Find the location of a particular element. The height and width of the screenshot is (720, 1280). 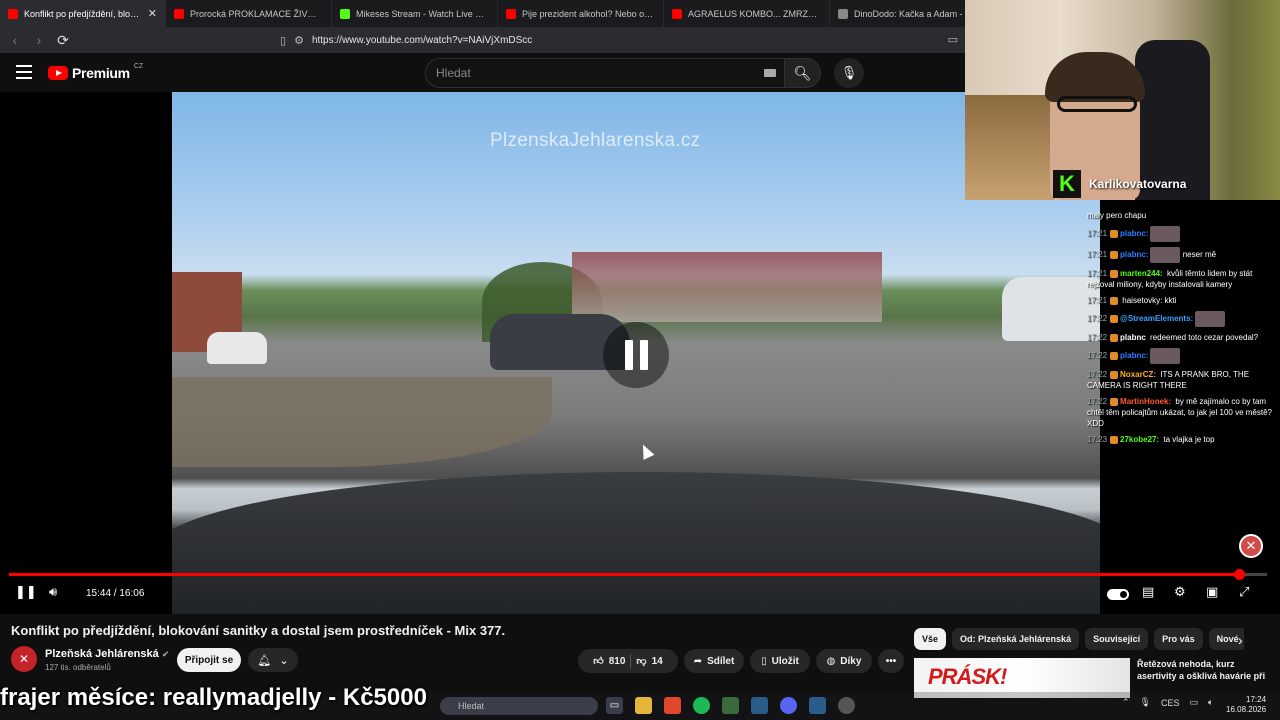

filter-chip: Pro vás is located at coordinates (1178, 639).